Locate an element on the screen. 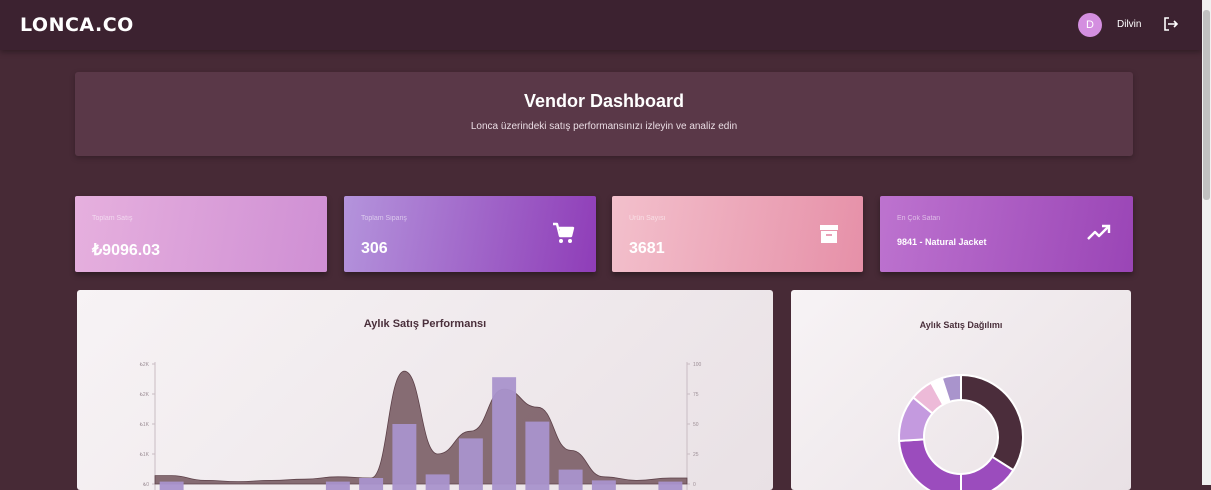 The image size is (1211, 490). stat-label: En Çok Satan is located at coordinates (919, 218).